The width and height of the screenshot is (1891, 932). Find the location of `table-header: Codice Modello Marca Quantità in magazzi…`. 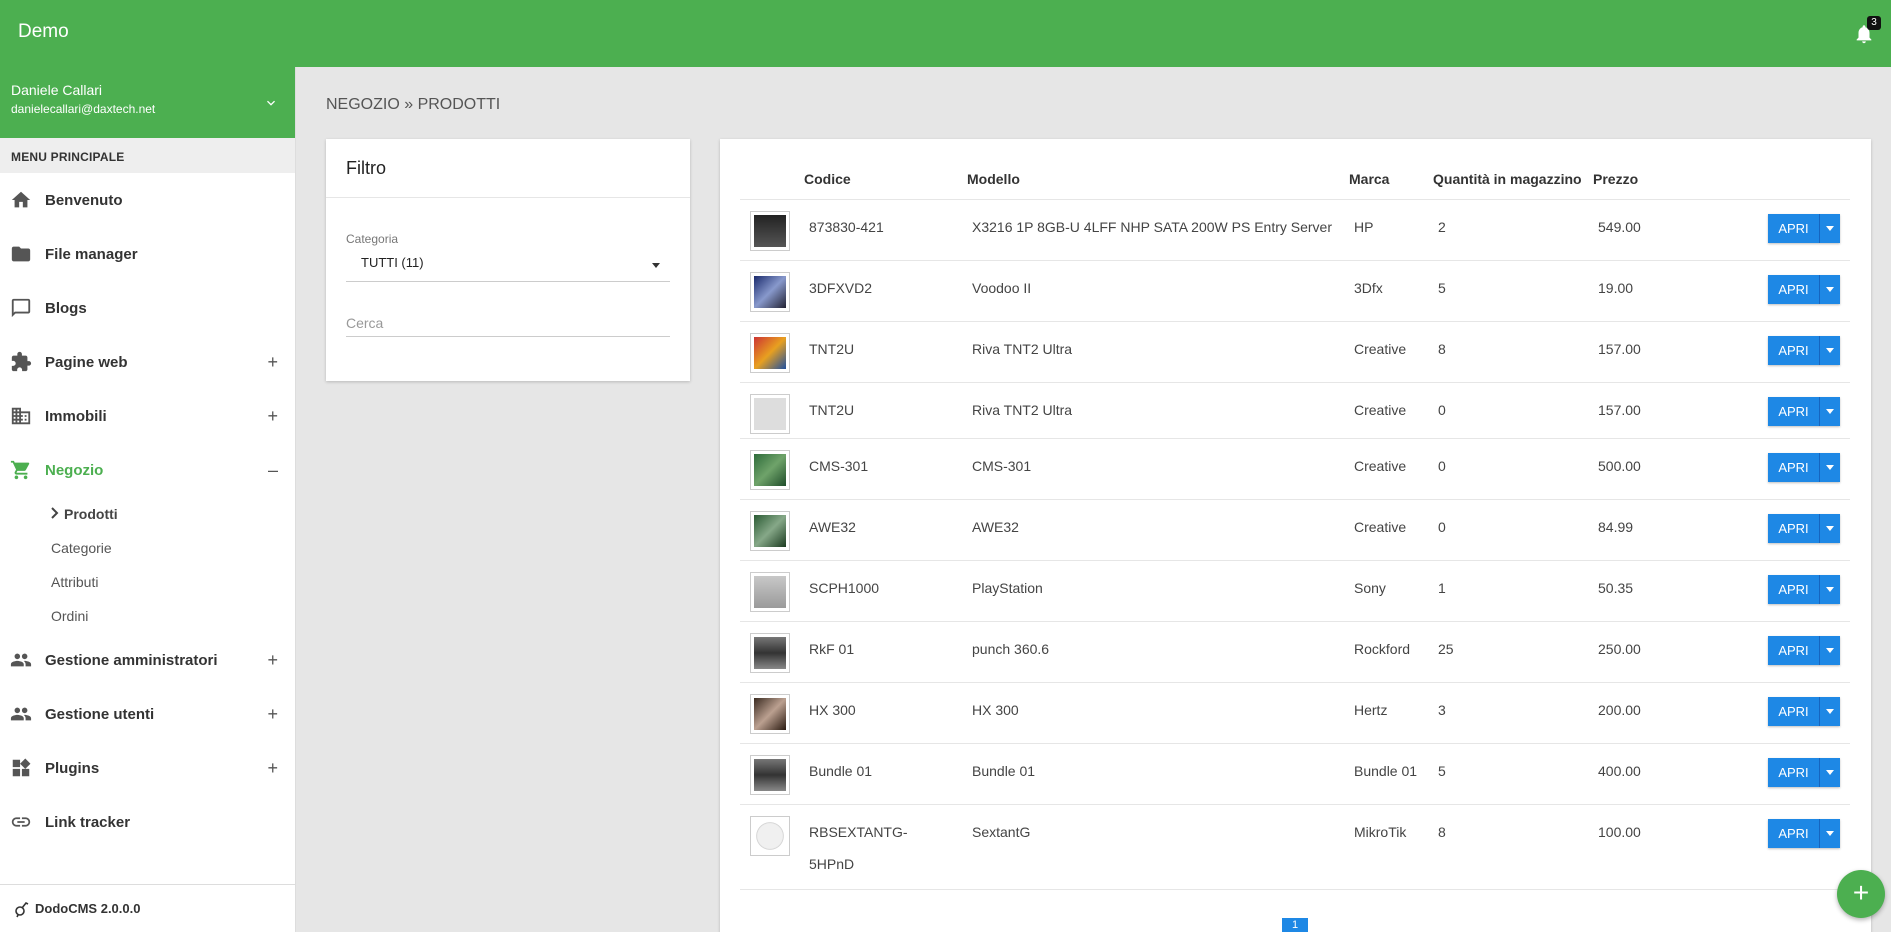

table-header: Codice Modello Marca Quantità in magazzi… is located at coordinates (1295, 169).